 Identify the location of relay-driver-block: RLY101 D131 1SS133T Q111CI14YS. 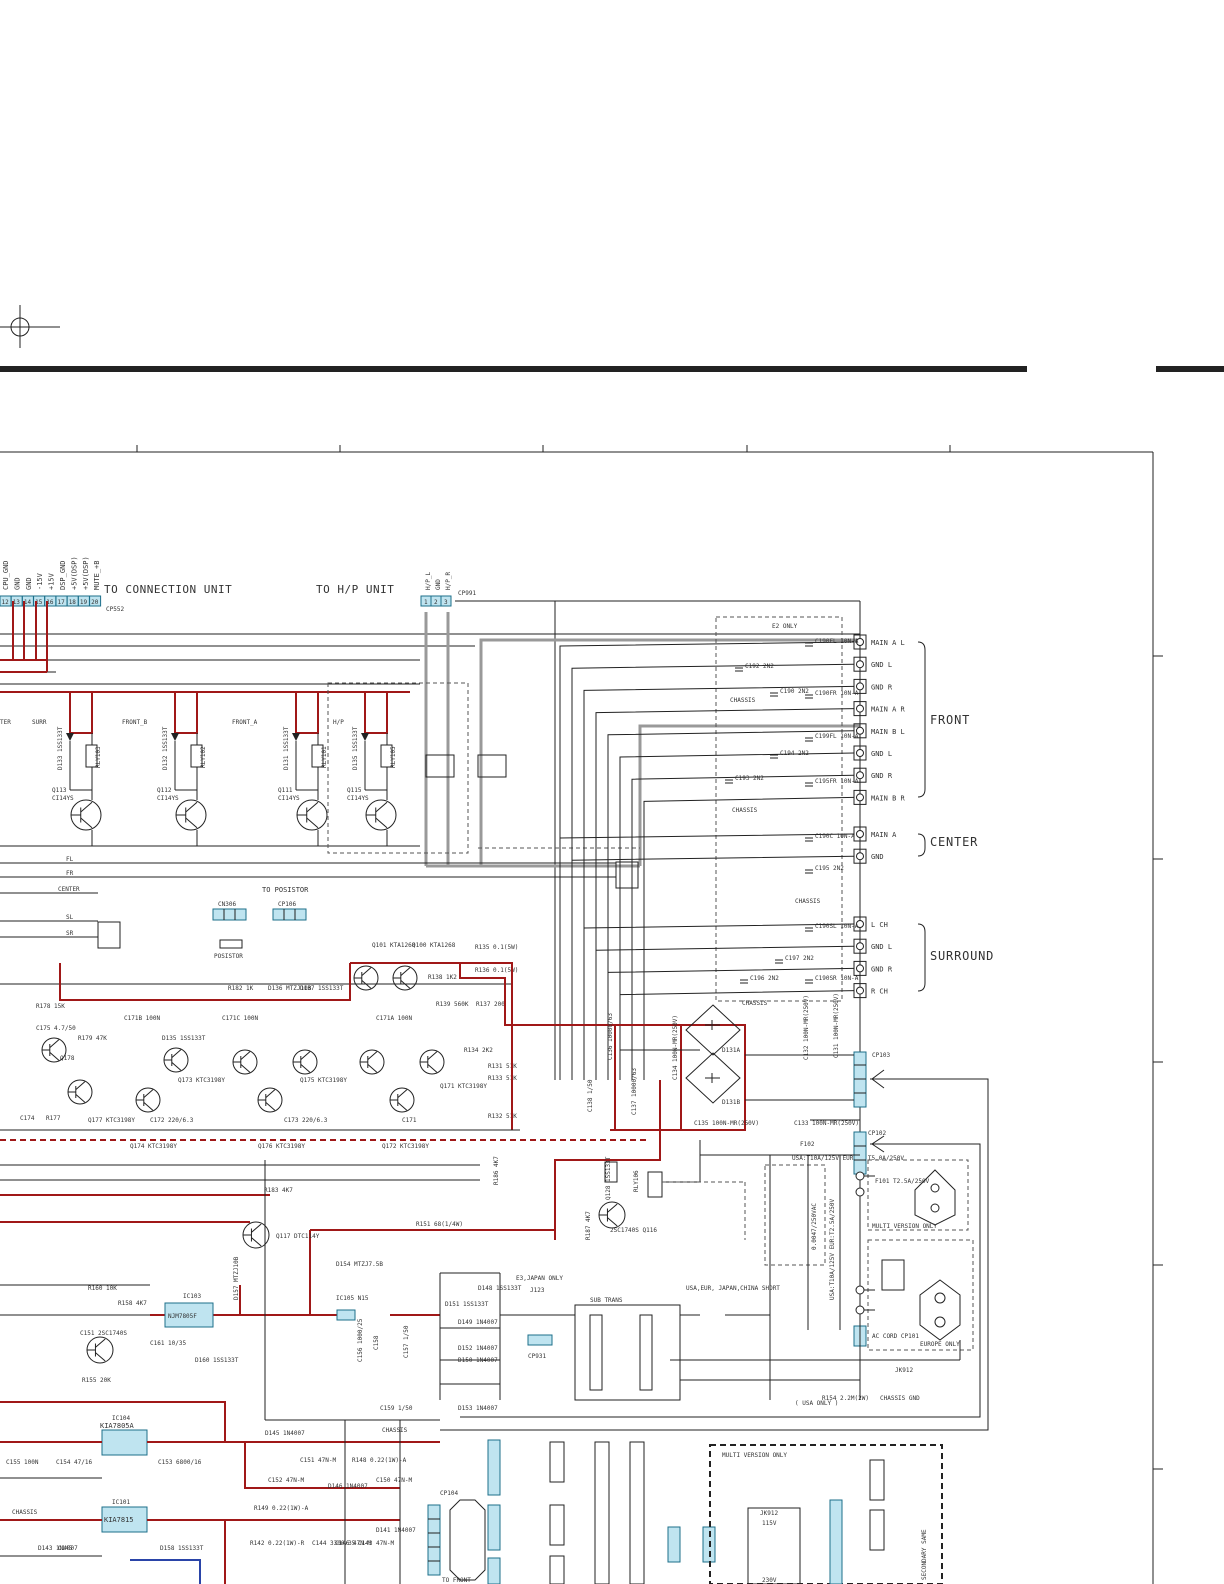
(303, 769).